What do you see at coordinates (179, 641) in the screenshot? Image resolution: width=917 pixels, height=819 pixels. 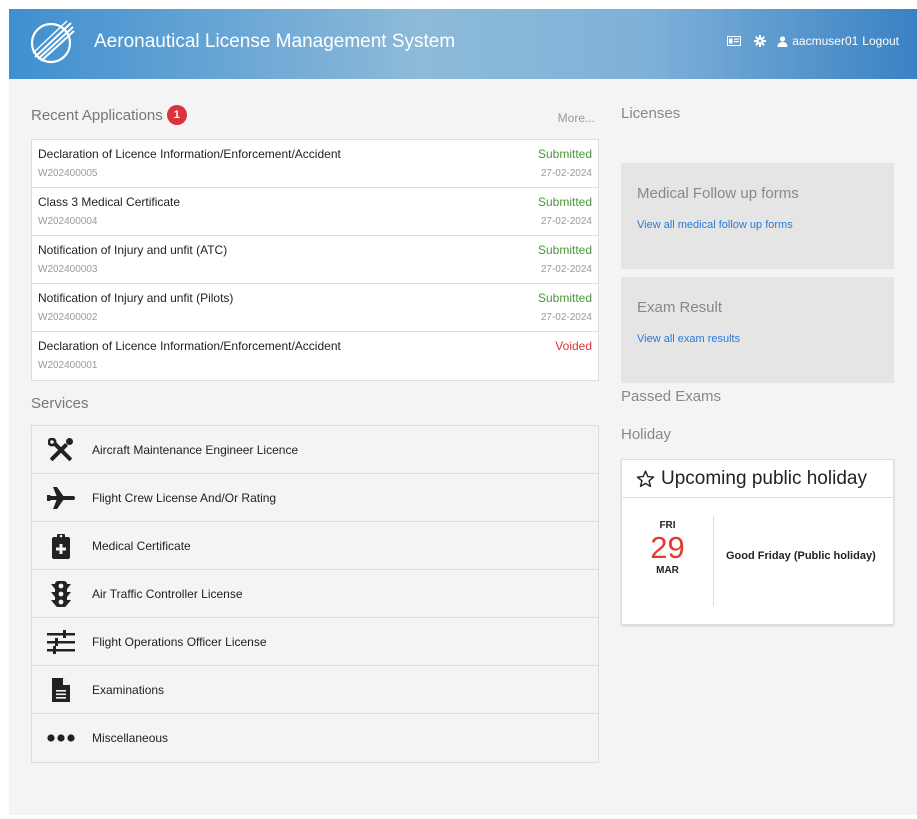 I see `service-label: Flight Operations Officer License` at bounding box center [179, 641].